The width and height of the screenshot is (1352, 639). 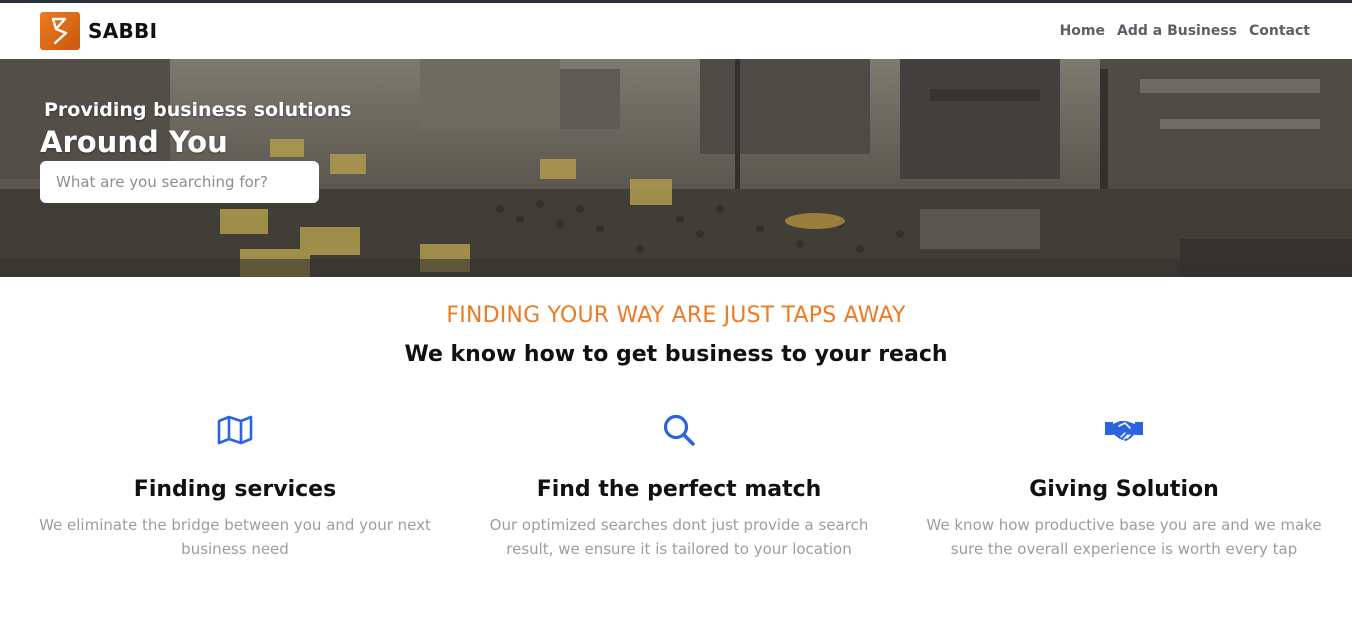 I want to click on feature-title: Finding services, so click(x=235, y=489).